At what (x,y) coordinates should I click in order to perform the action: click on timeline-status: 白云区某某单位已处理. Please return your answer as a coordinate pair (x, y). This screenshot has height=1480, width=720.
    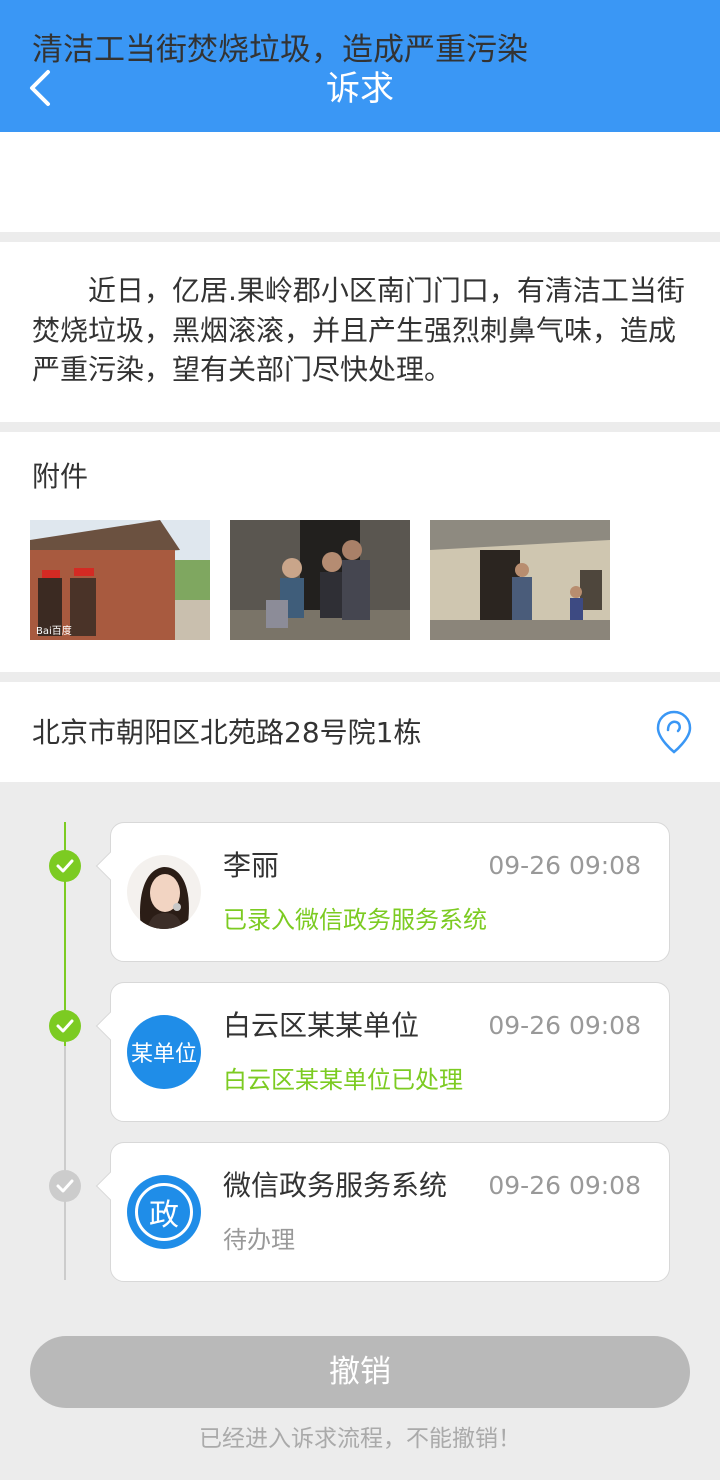
    Looking at the image, I should click on (343, 1080).